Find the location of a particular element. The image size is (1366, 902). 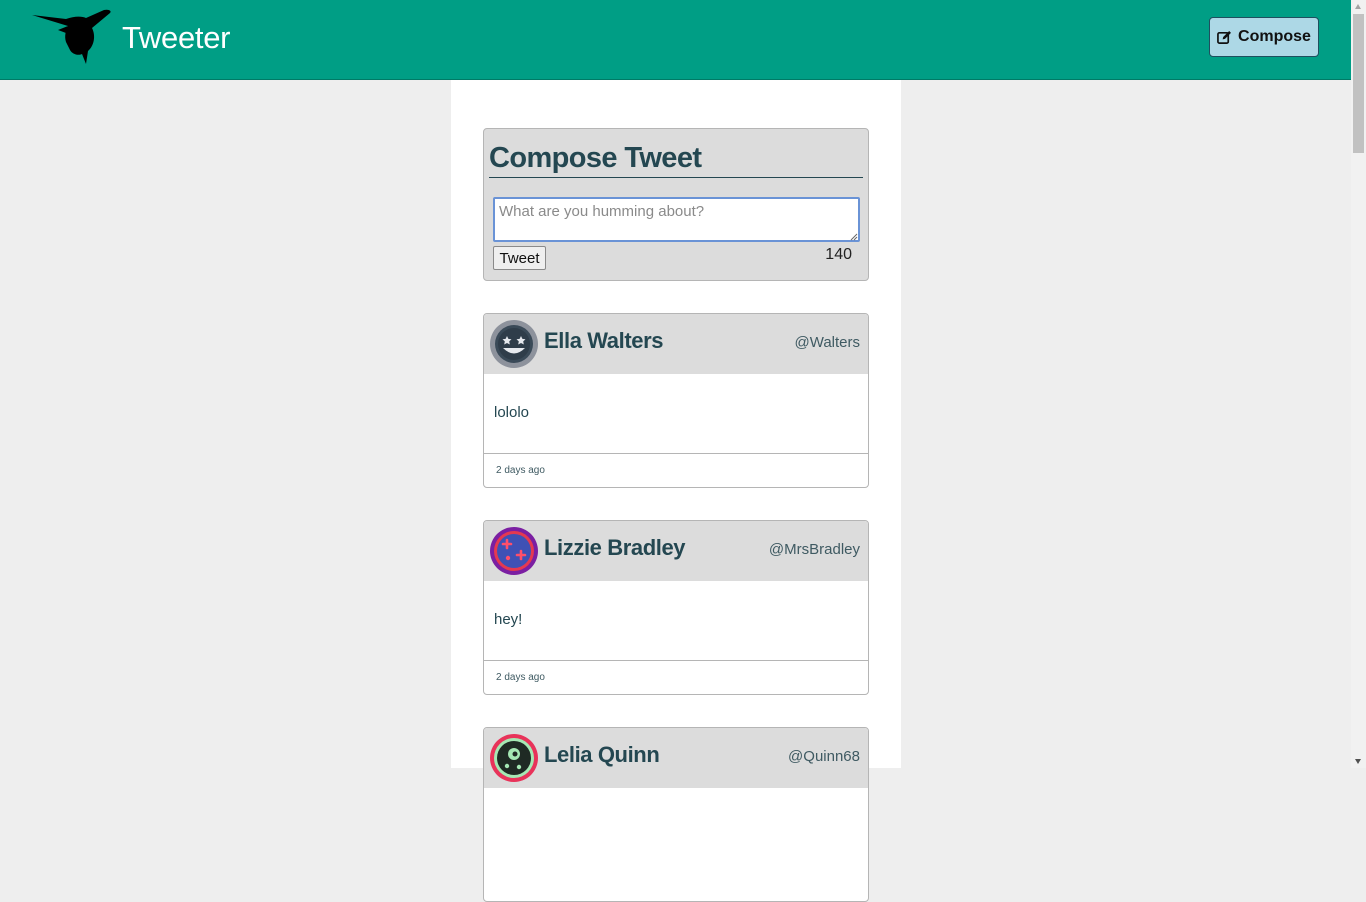

scroll-up-arrow-icon is located at coordinates (1358, 6).